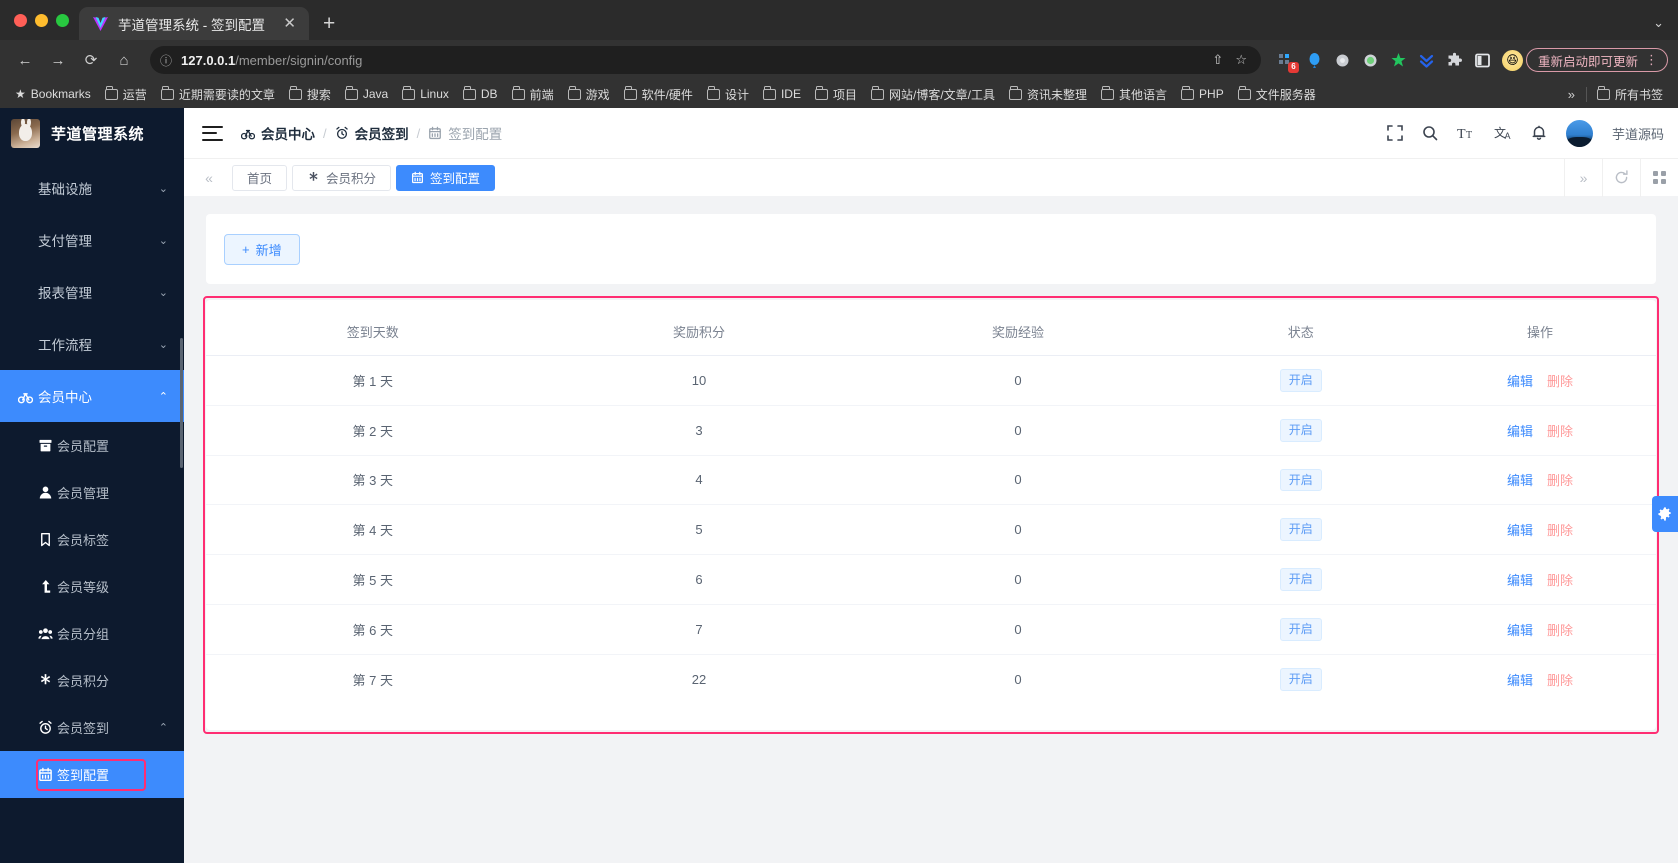  Describe the element at coordinates (469, 93) in the screenshot. I see `folder-icon` at that location.